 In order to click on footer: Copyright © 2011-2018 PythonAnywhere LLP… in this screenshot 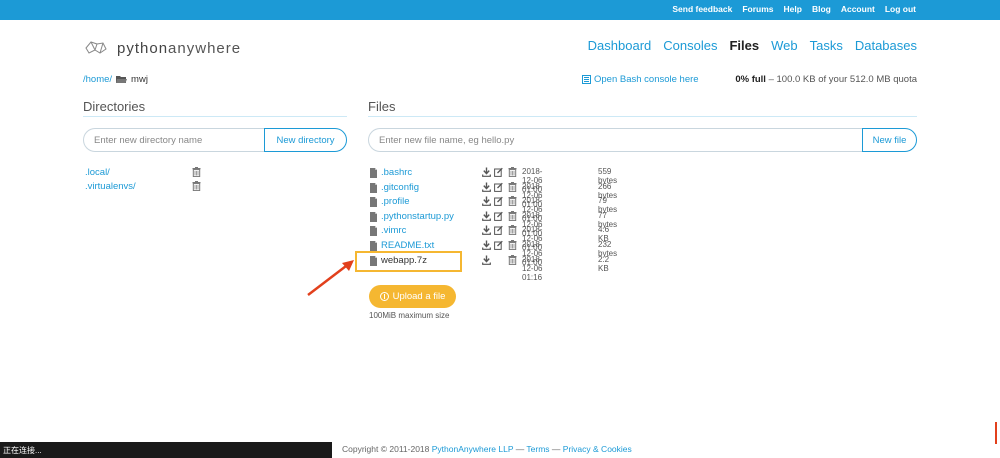, I will do `click(487, 449)`.